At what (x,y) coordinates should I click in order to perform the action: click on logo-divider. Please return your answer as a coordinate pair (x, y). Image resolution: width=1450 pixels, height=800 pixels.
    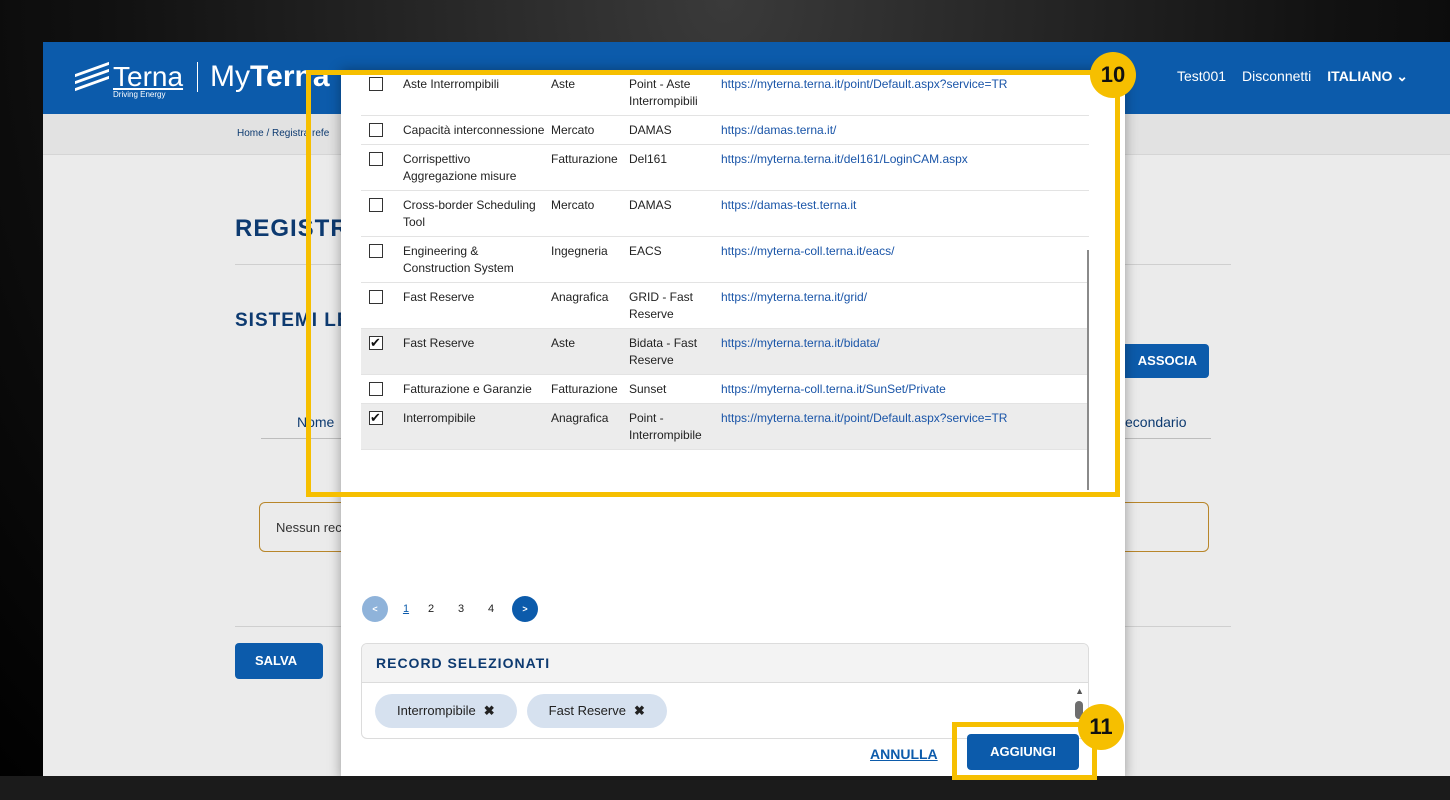
    Looking at the image, I should click on (198, 77).